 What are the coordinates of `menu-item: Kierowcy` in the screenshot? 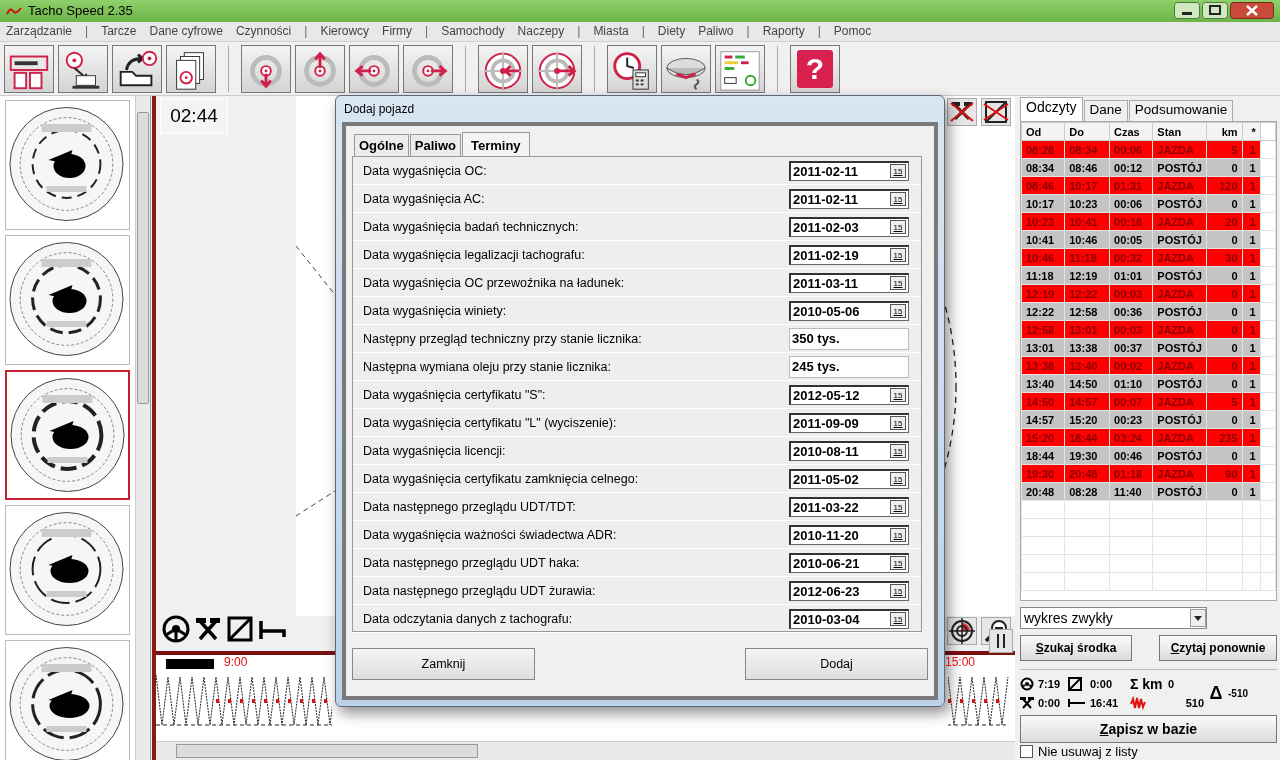 It's located at (345, 31).